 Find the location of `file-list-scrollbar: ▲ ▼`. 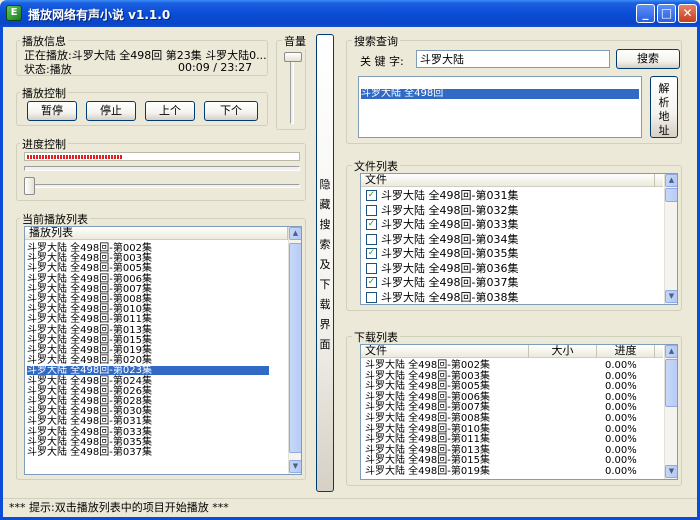

file-list-scrollbar: ▲ ▼ is located at coordinates (670, 239).